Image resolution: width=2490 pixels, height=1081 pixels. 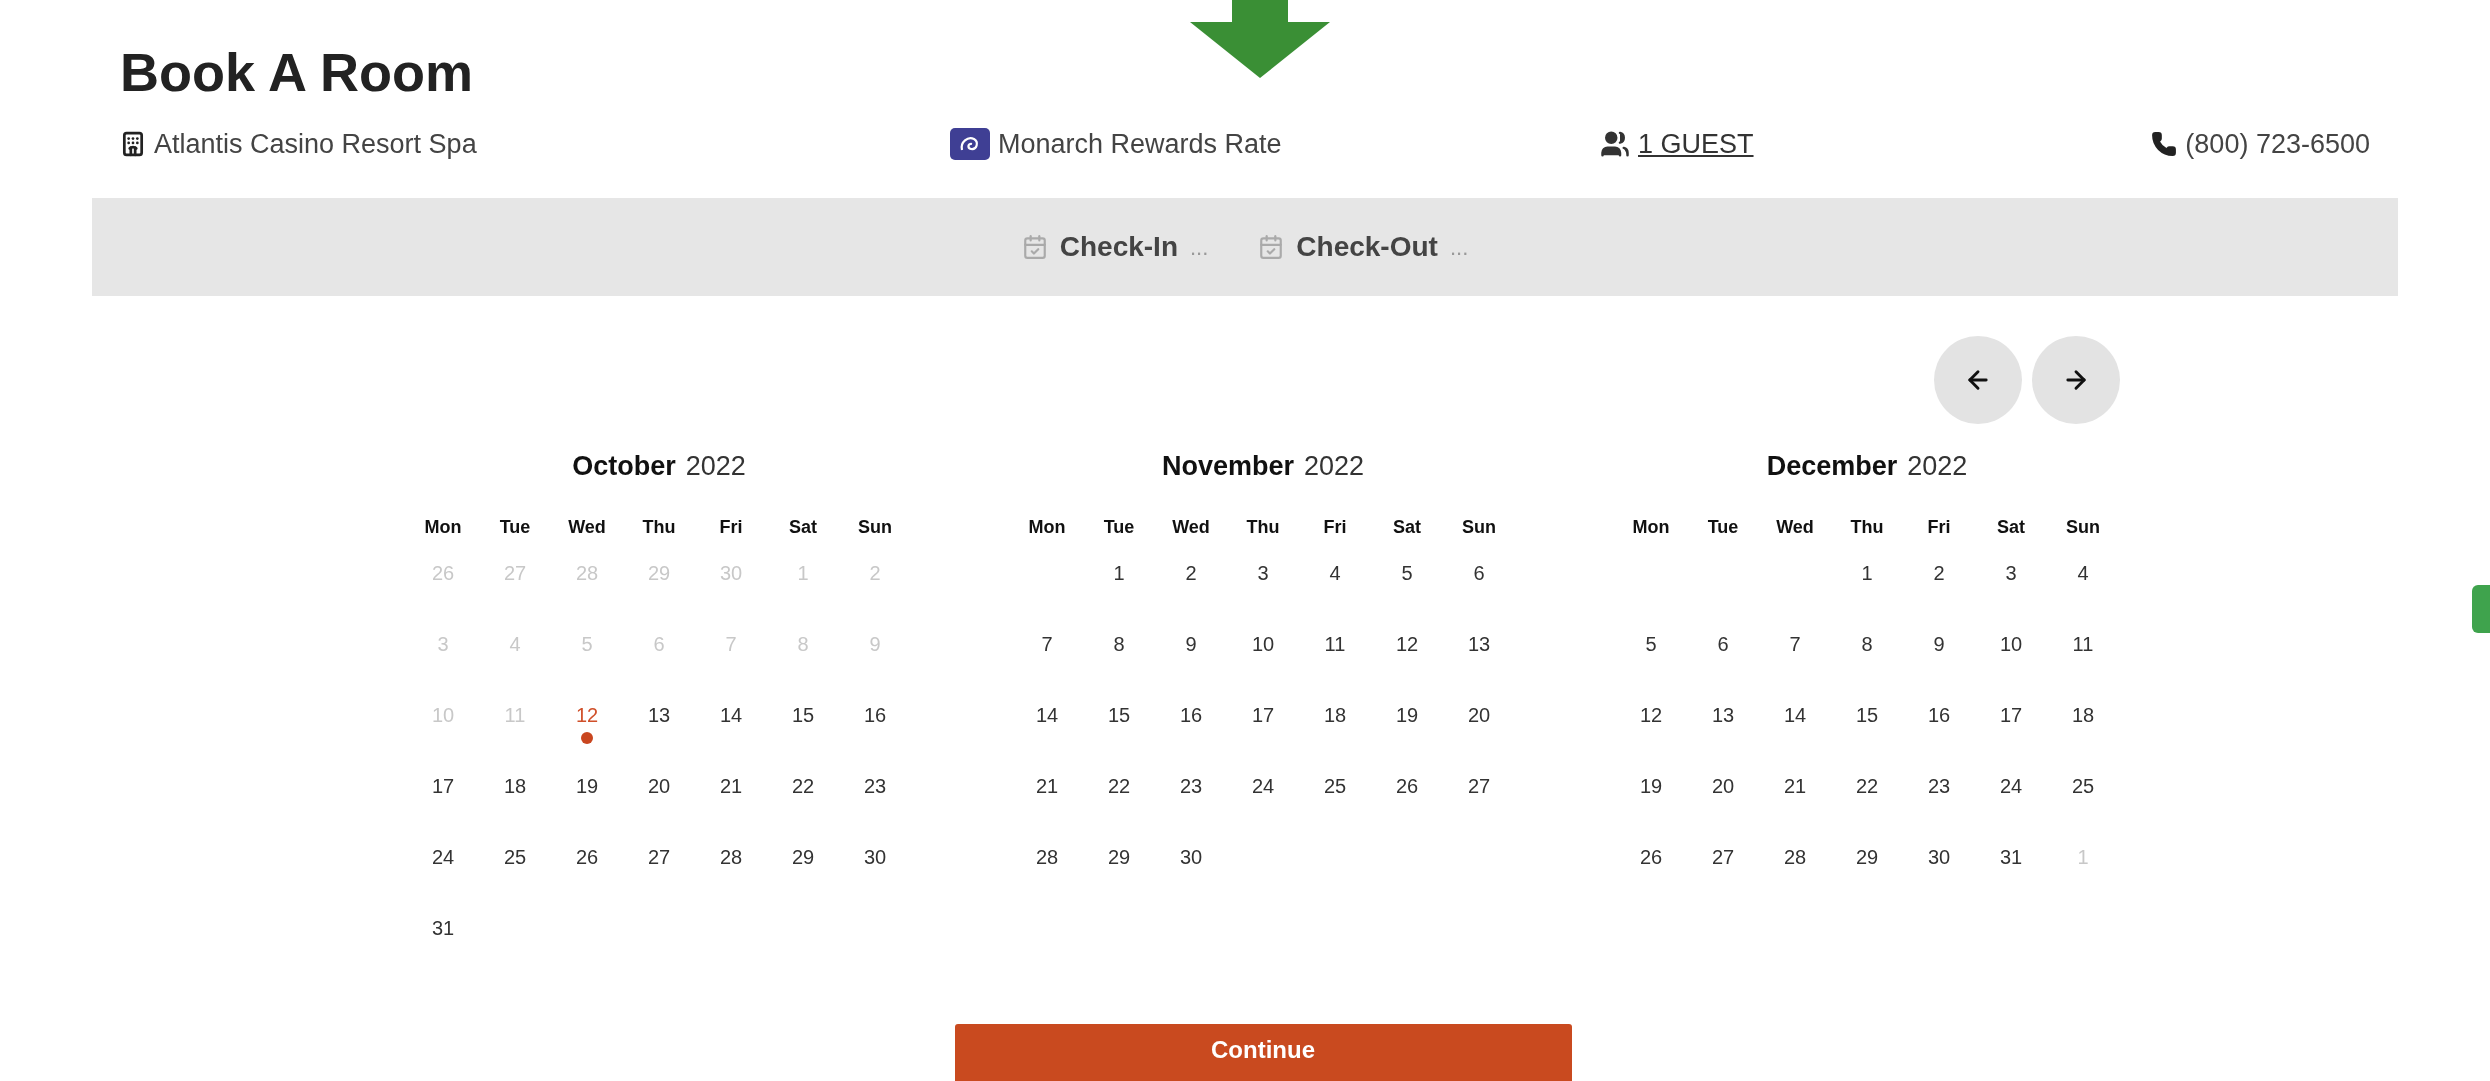 What do you see at coordinates (1696, 144) in the screenshot?
I see `guest-count-link: 1 GUEST` at bounding box center [1696, 144].